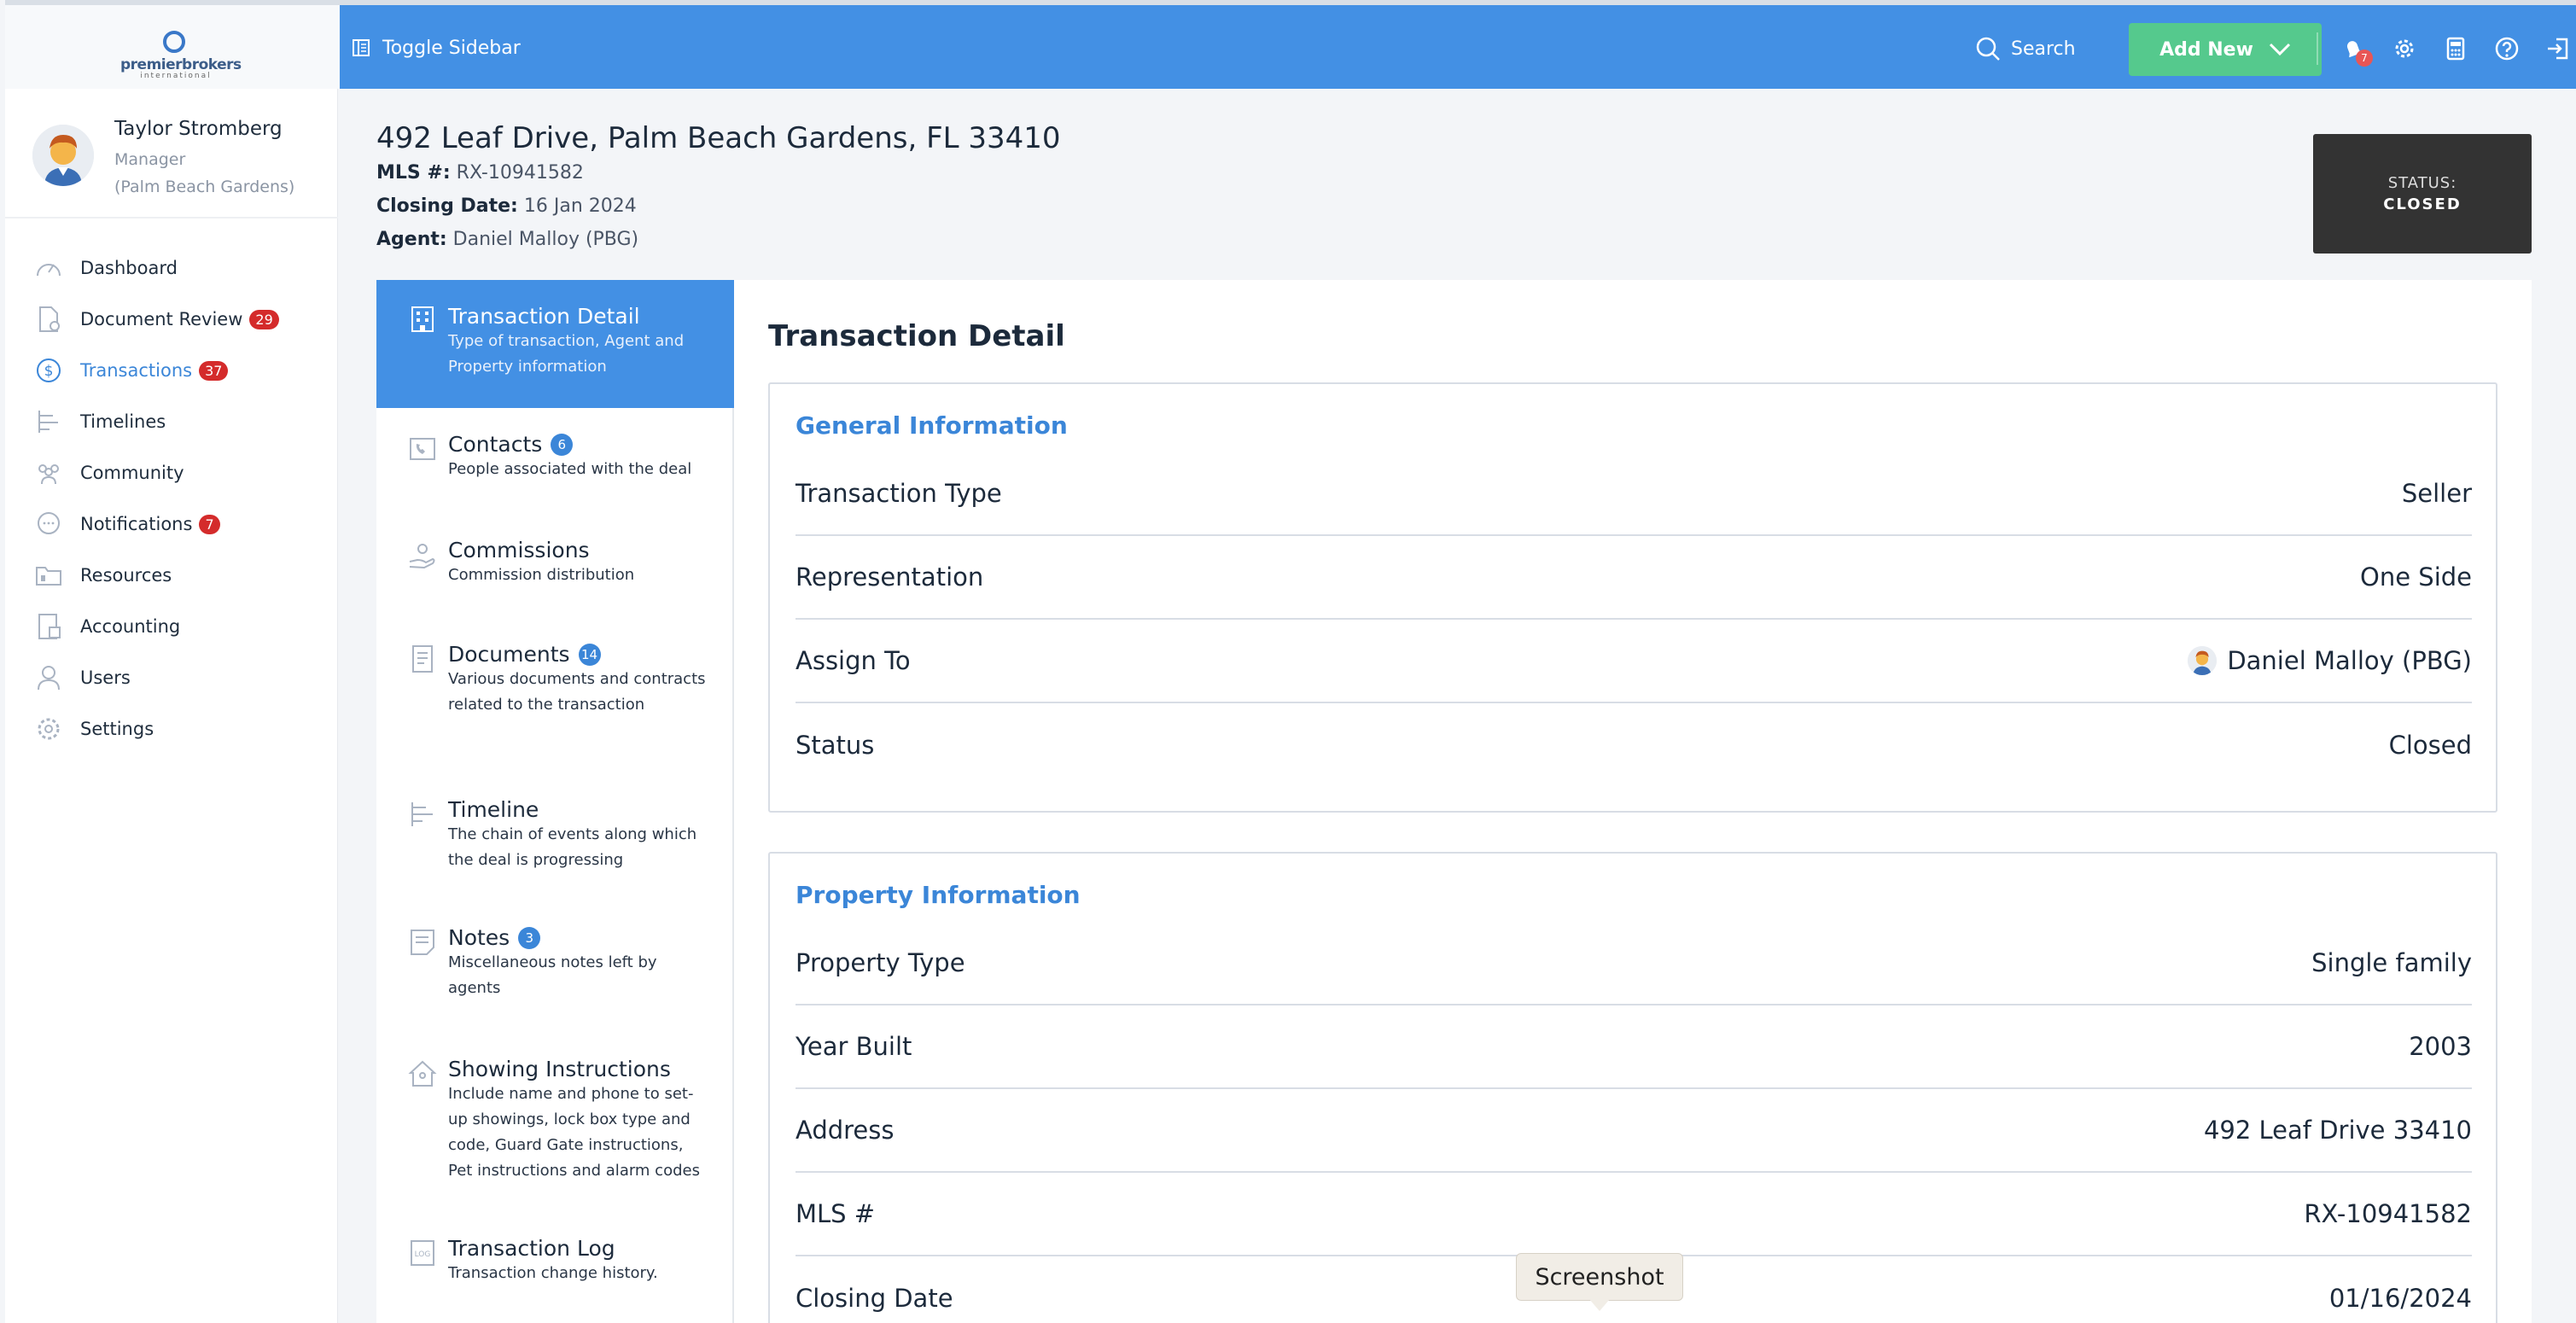  I want to click on info-row: Year Built 2003, so click(1634, 1047).